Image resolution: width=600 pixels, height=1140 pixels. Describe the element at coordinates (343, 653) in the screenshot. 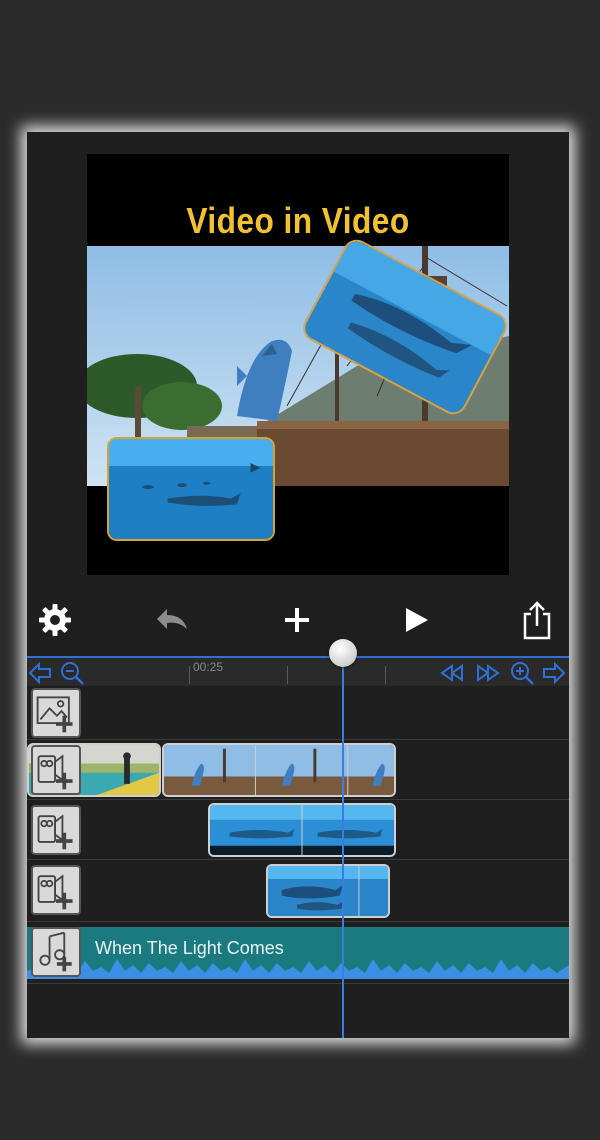

I see `playhead-handle` at that location.